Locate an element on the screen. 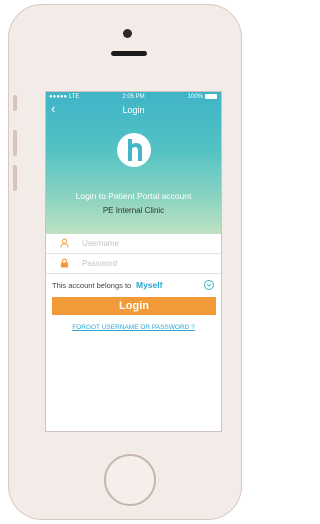 The height and width of the screenshot is (524, 320). lock-icon is located at coordinates (64, 263).